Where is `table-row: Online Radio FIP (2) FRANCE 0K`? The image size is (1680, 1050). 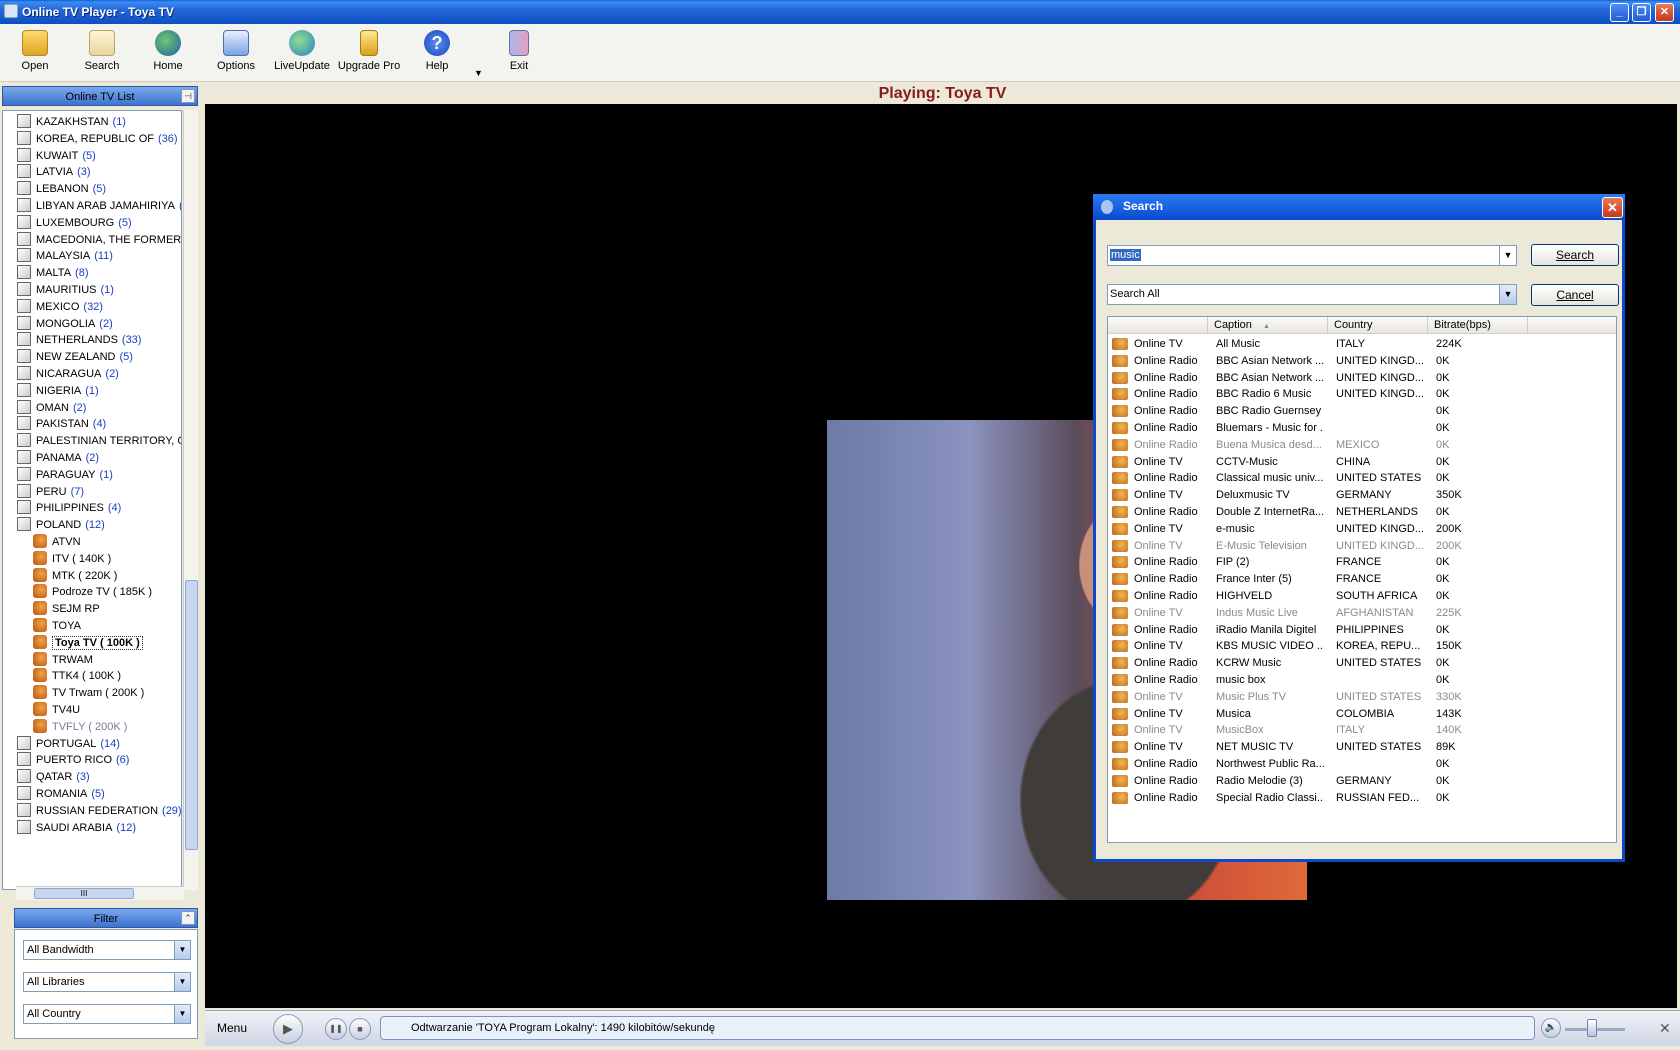
table-row: Online Radio FIP (2) FRANCE 0K is located at coordinates (1358, 562).